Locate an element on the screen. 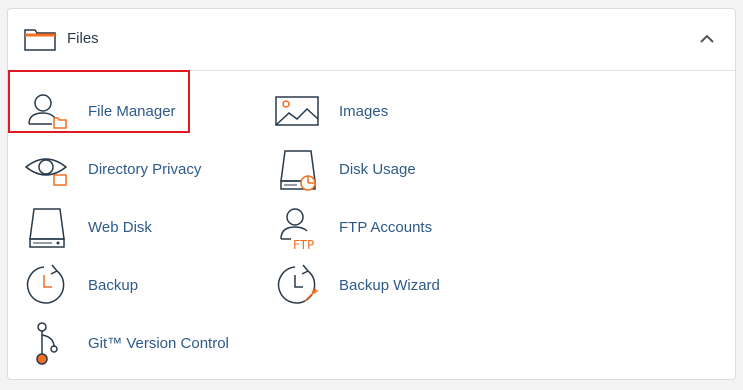  file-manager-link: File Manager is located at coordinates (134, 112).